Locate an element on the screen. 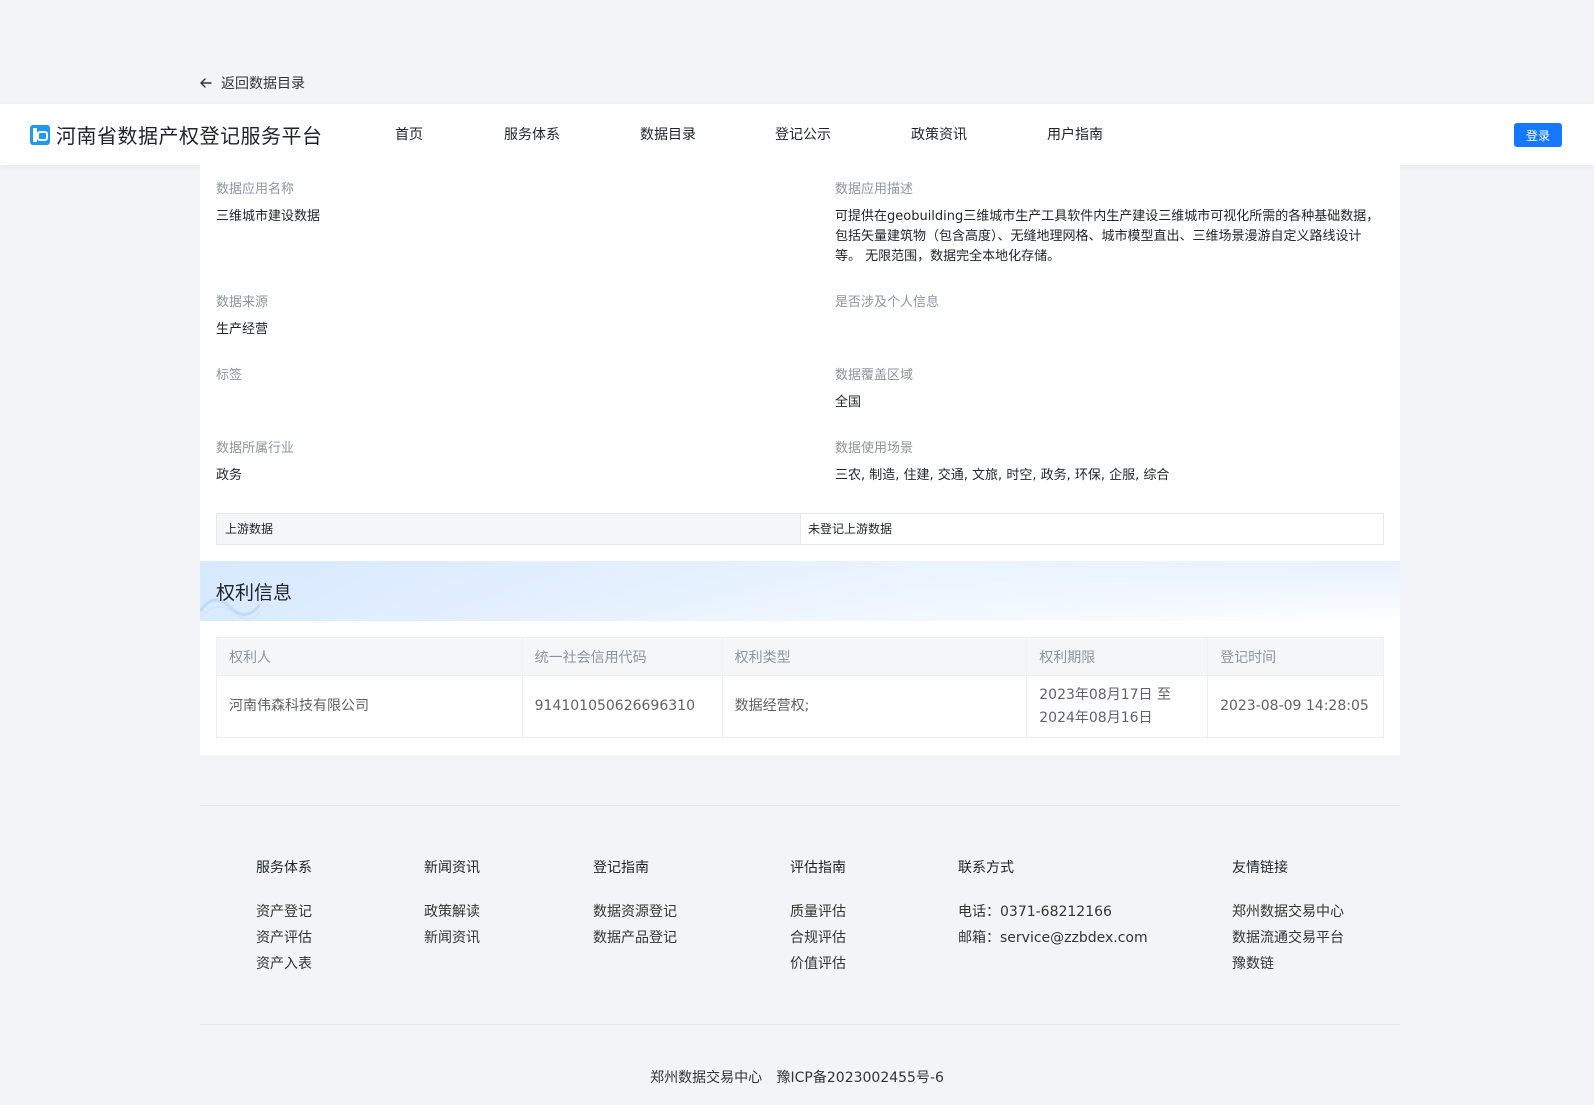  rights-section-title: 权利信息 is located at coordinates (254, 593).